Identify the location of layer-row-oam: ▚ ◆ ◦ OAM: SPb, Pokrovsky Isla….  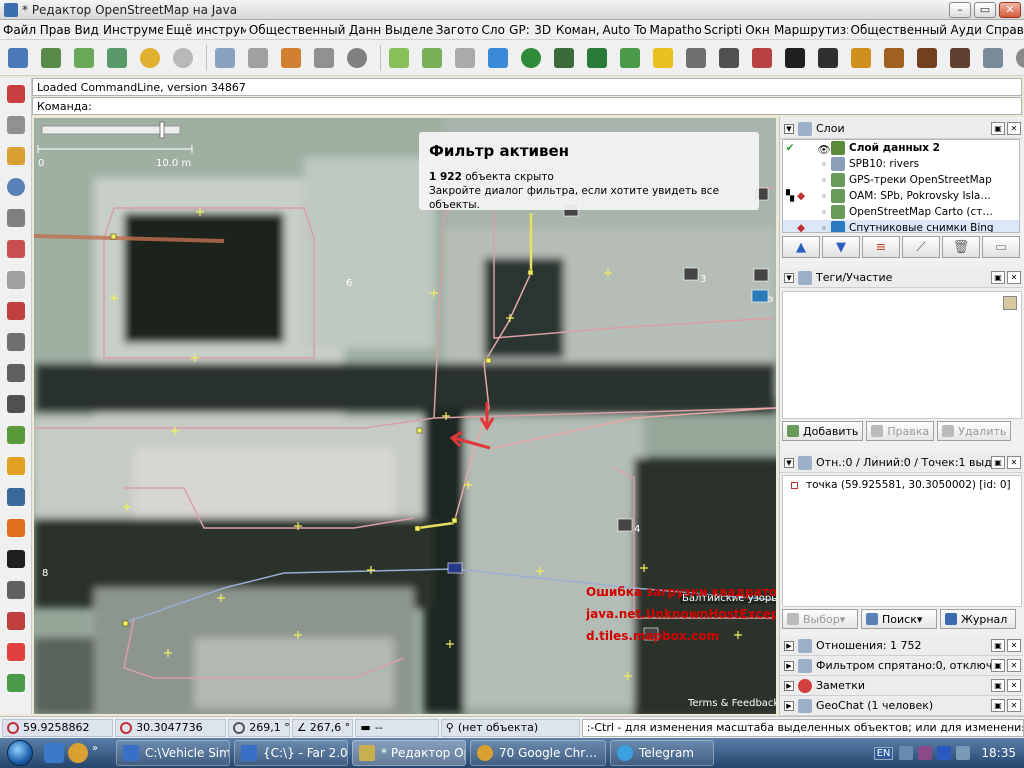
(901, 196).